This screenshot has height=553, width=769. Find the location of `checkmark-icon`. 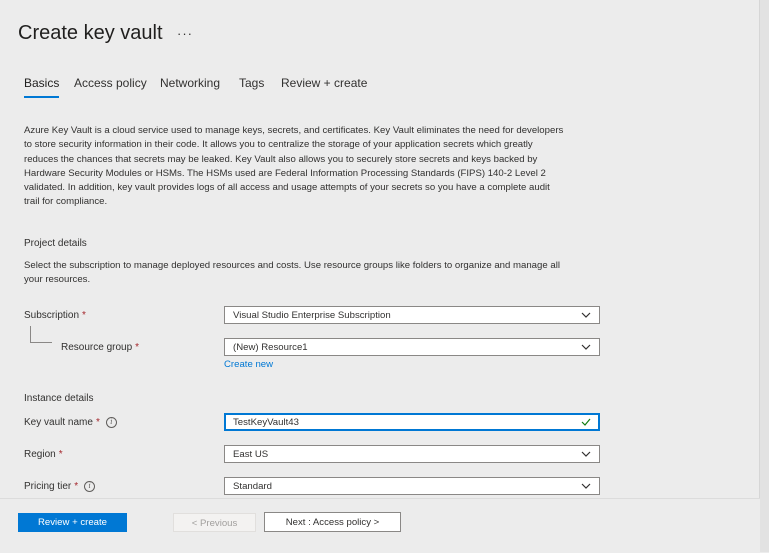

checkmark-icon is located at coordinates (586, 422).